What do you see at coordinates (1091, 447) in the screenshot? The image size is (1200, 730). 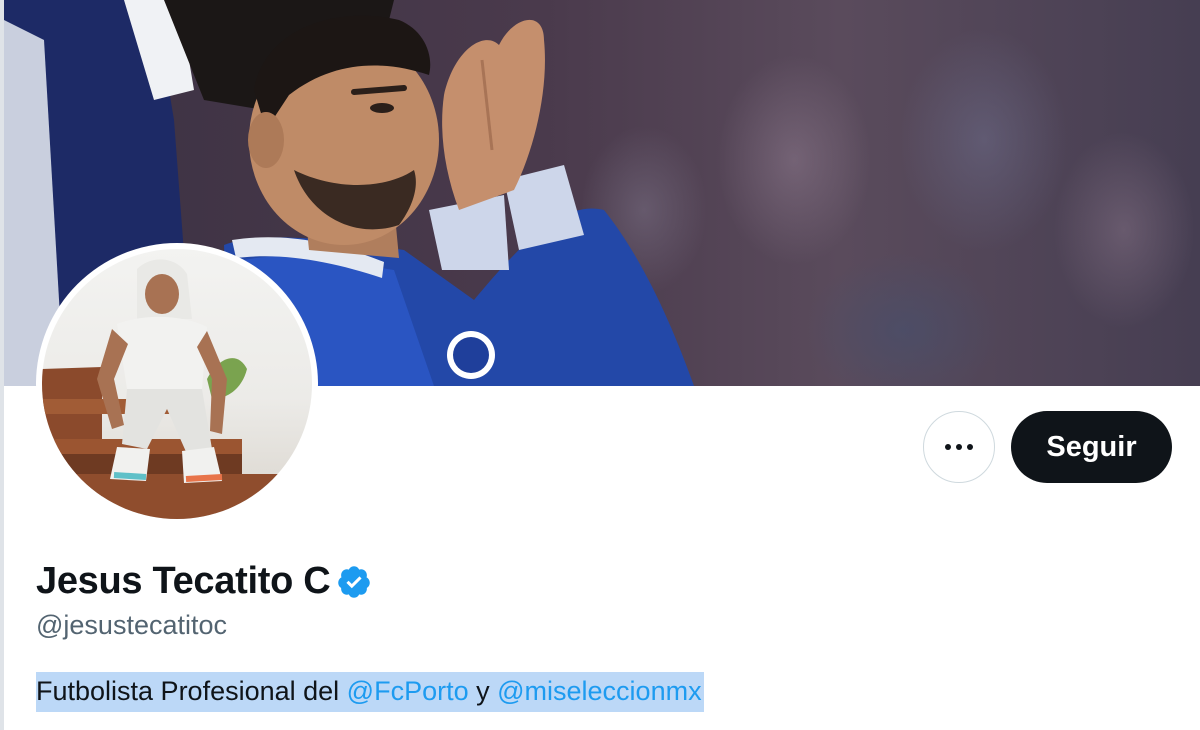 I see `follow-button: Seguir` at bounding box center [1091, 447].